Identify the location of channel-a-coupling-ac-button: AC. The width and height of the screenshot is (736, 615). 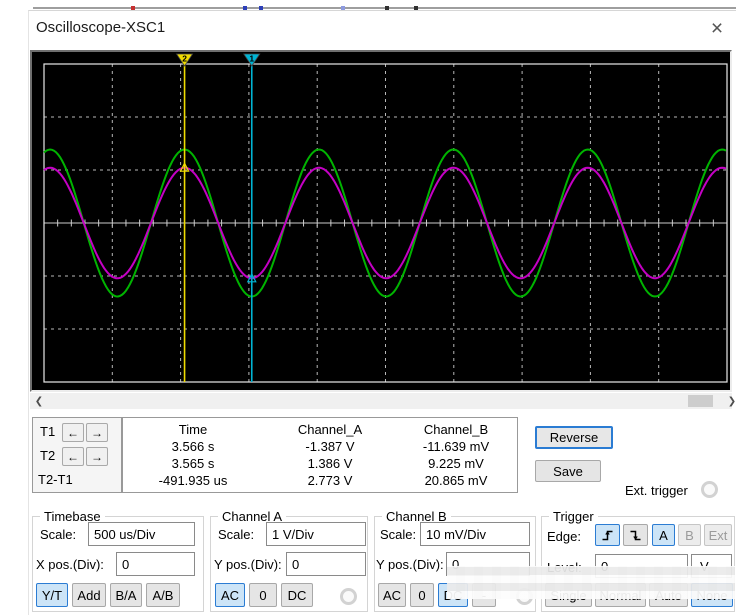
(230, 595).